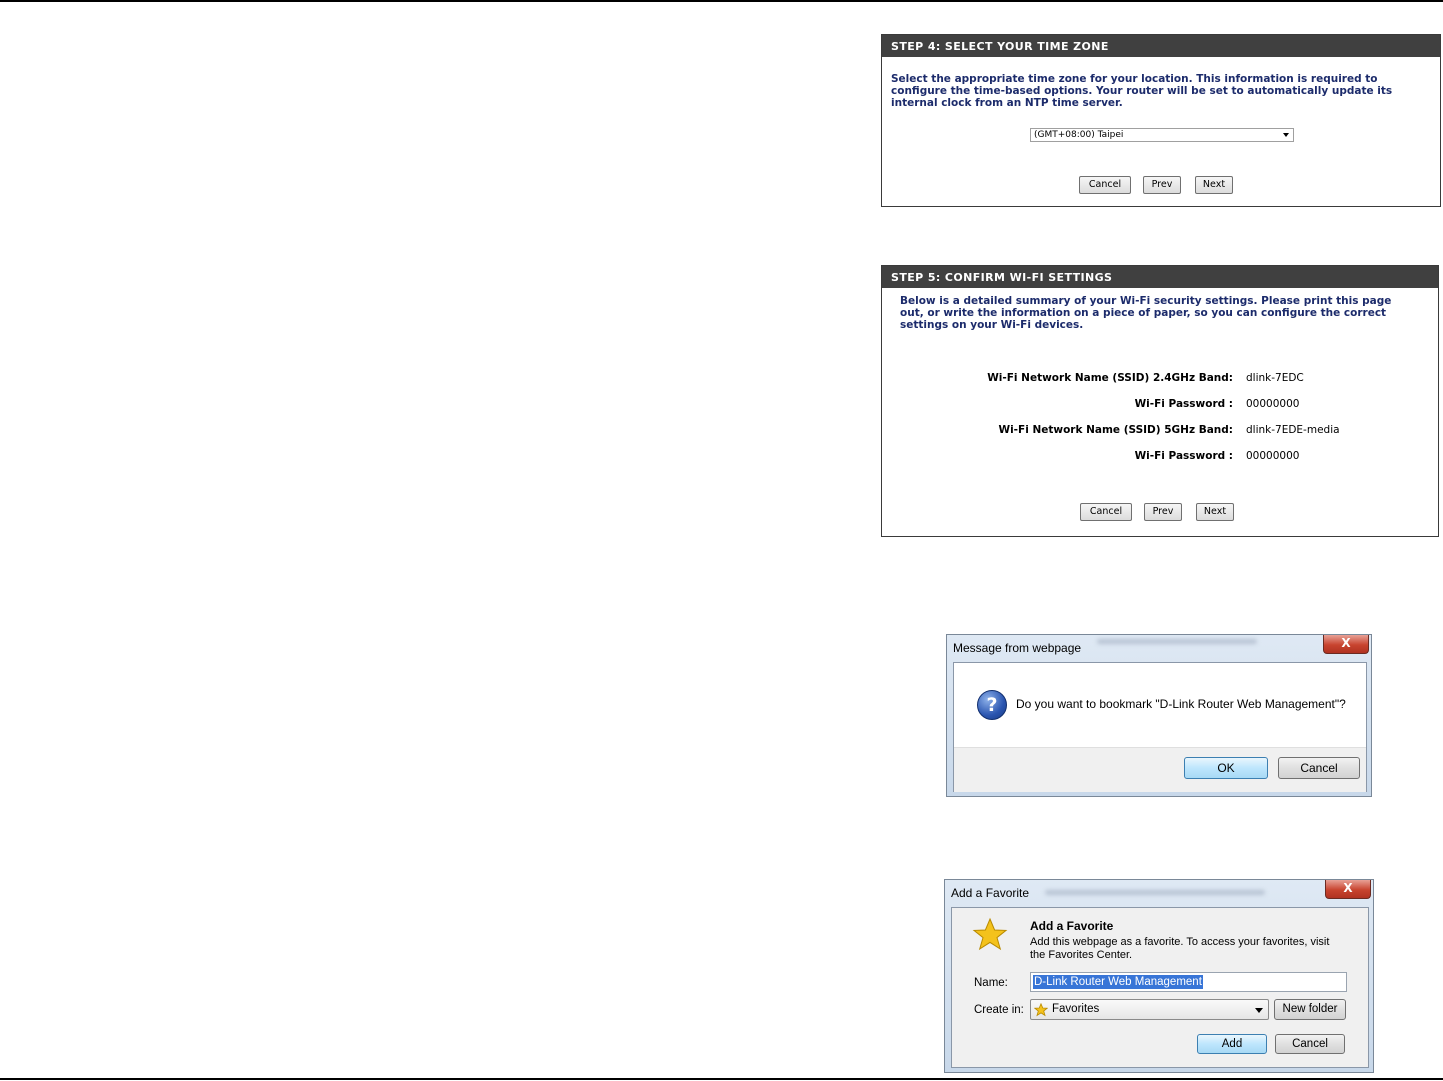 Image resolution: width=1443 pixels, height=1081 pixels. What do you see at coordinates (1076, 1009) in the screenshot?
I see `create-in-value: Favorites` at bounding box center [1076, 1009].